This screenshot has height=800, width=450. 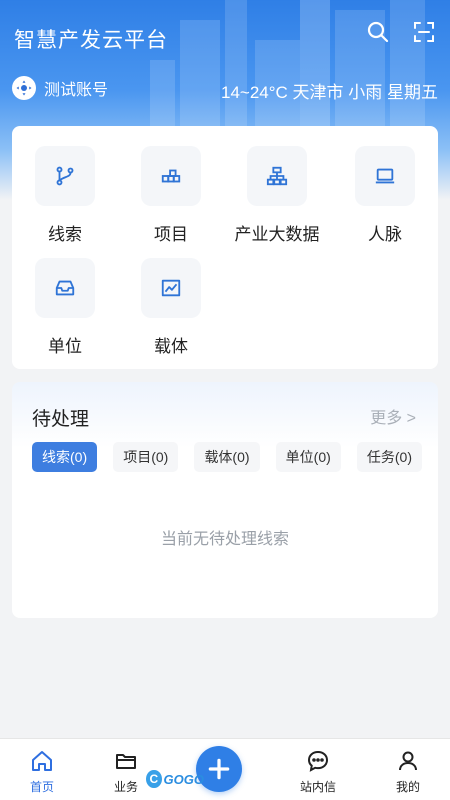 What do you see at coordinates (389, 457) in the screenshot?
I see `tab-tasks: 任务(0)` at bounding box center [389, 457].